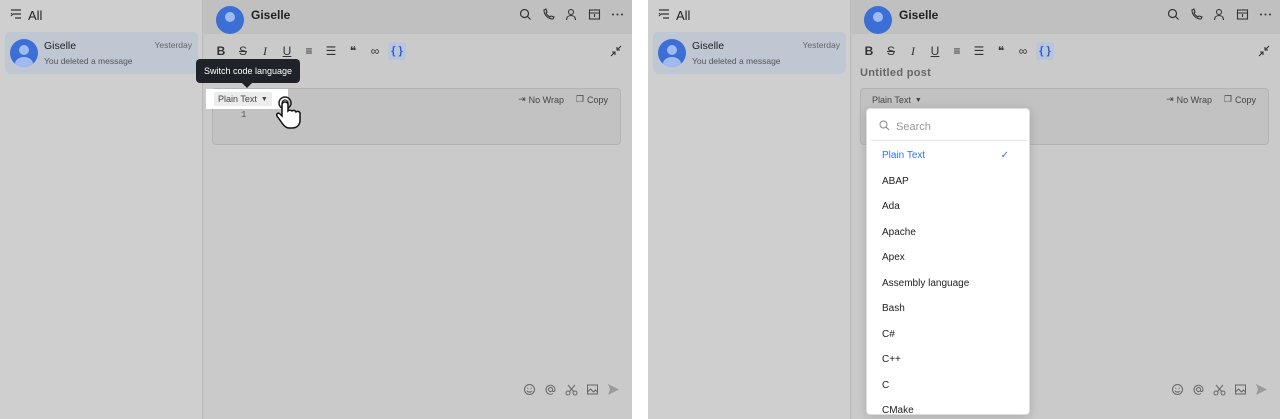  Describe the element at coordinates (948, 233) in the screenshot. I see `language-option: Apache` at that location.